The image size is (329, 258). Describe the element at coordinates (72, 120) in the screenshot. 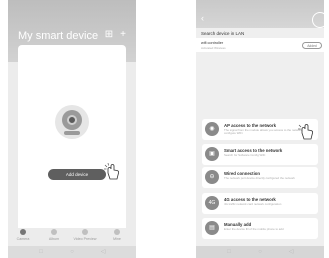

I see `camera-lens` at that location.